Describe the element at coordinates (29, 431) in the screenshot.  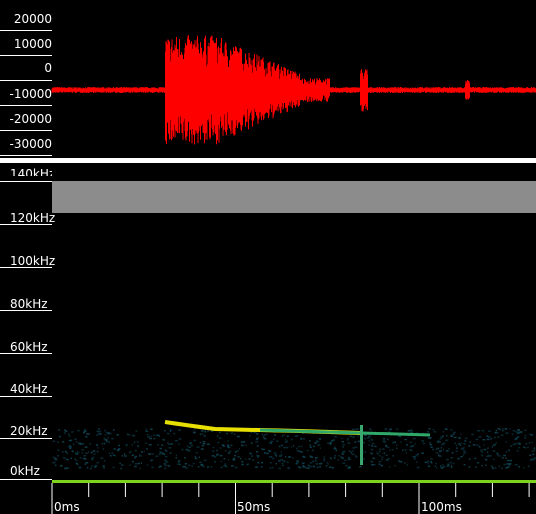
I see `frequency-tick-label: 20kHz` at that location.